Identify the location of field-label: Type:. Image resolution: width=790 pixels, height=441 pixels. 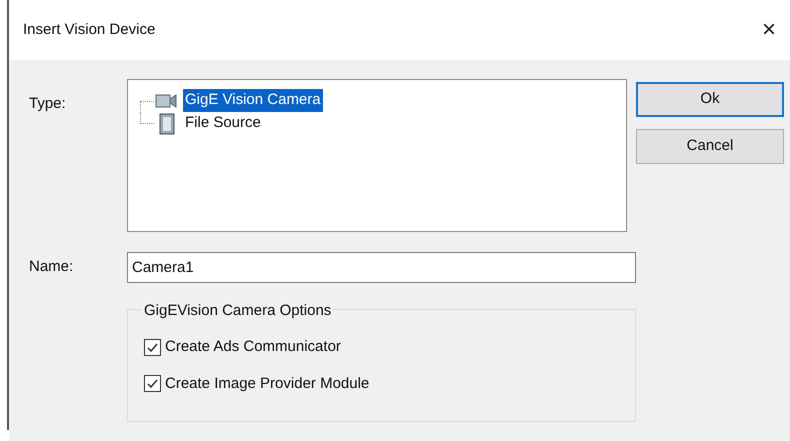
(47, 103).